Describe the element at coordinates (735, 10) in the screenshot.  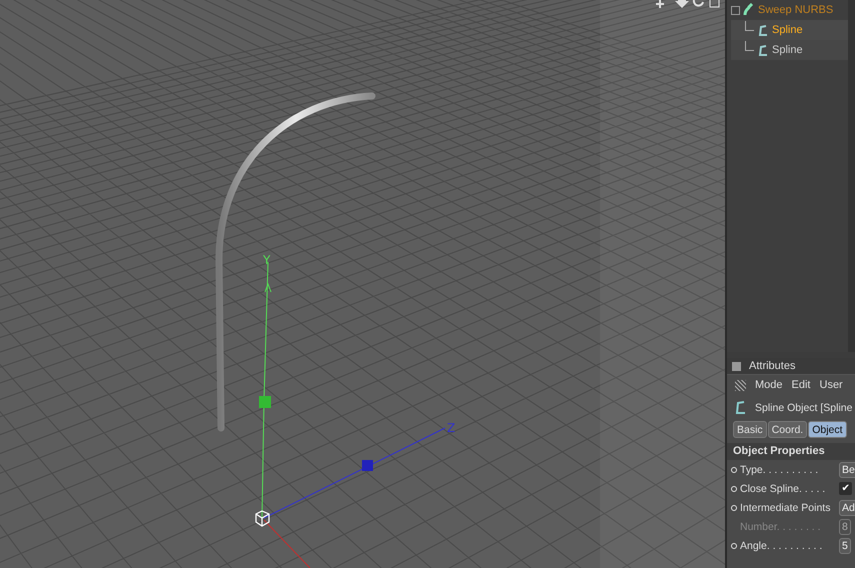
I see `collapse-icon` at that location.